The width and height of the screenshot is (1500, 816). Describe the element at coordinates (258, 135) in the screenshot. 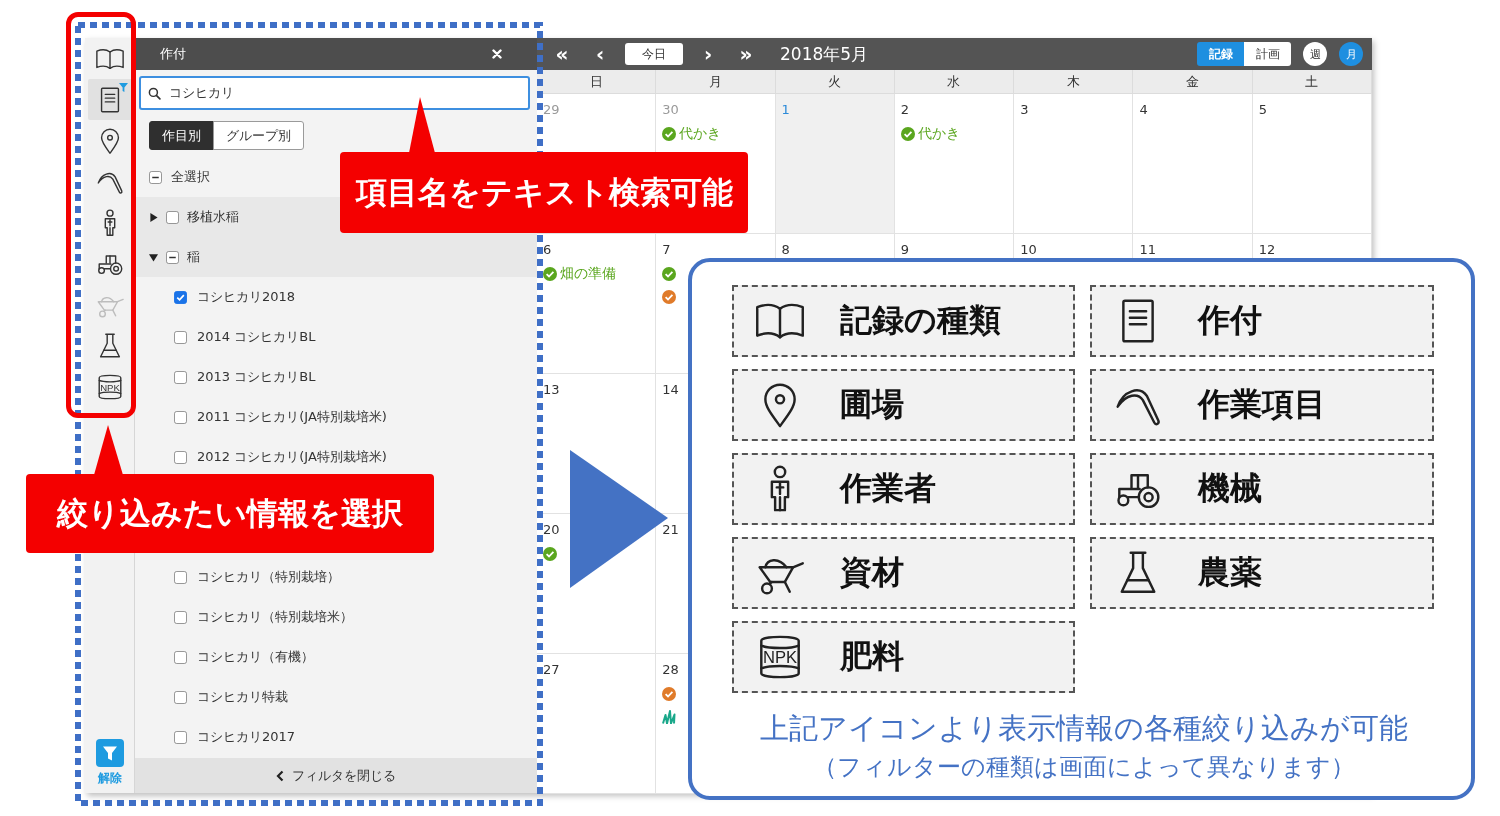

I see `grouping-tab: グループ別` at that location.